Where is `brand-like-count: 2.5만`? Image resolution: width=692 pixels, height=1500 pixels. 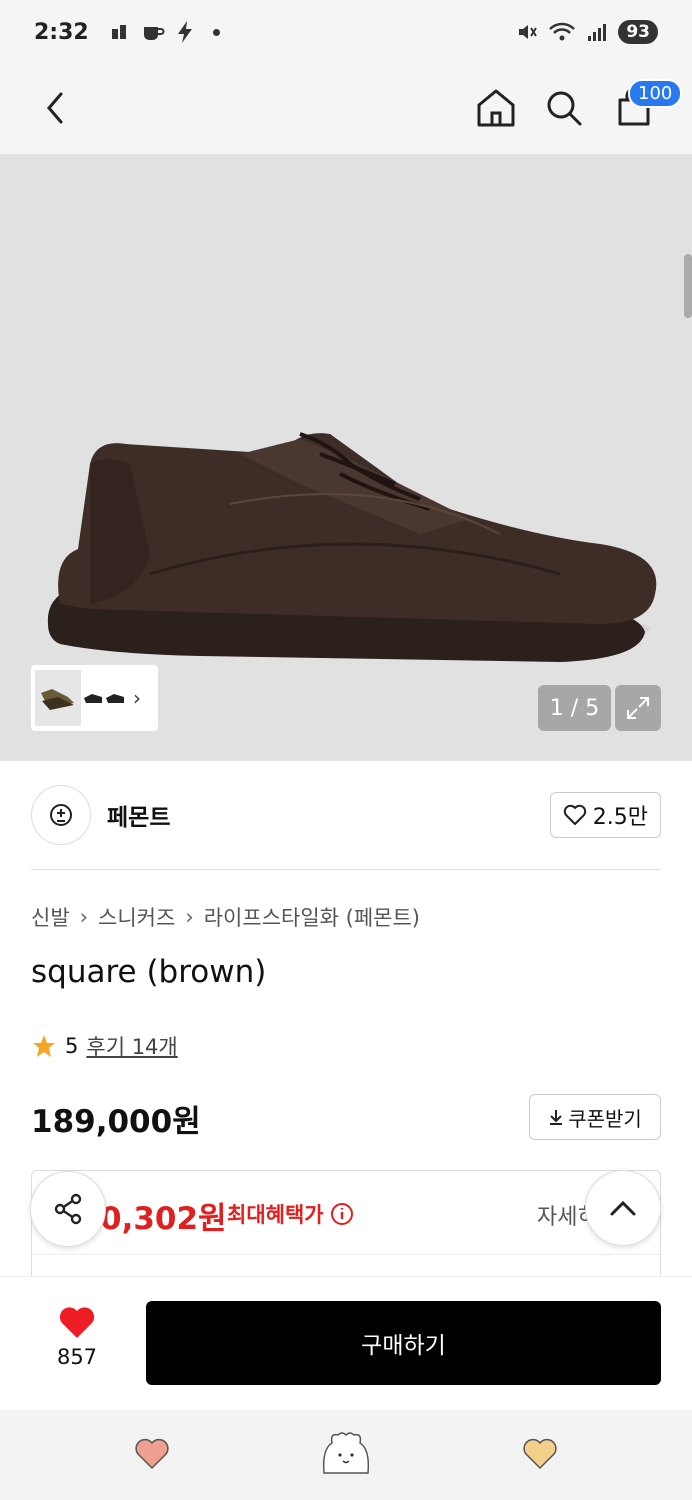 brand-like-count: 2.5만 is located at coordinates (620, 817).